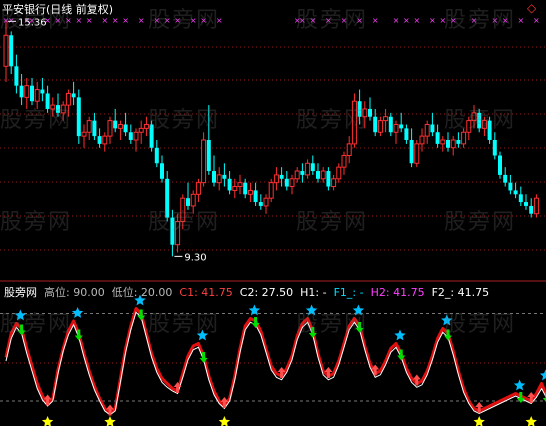 The height and width of the screenshot is (426, 546). I want to click on buy-arrow, so click(479, 407).